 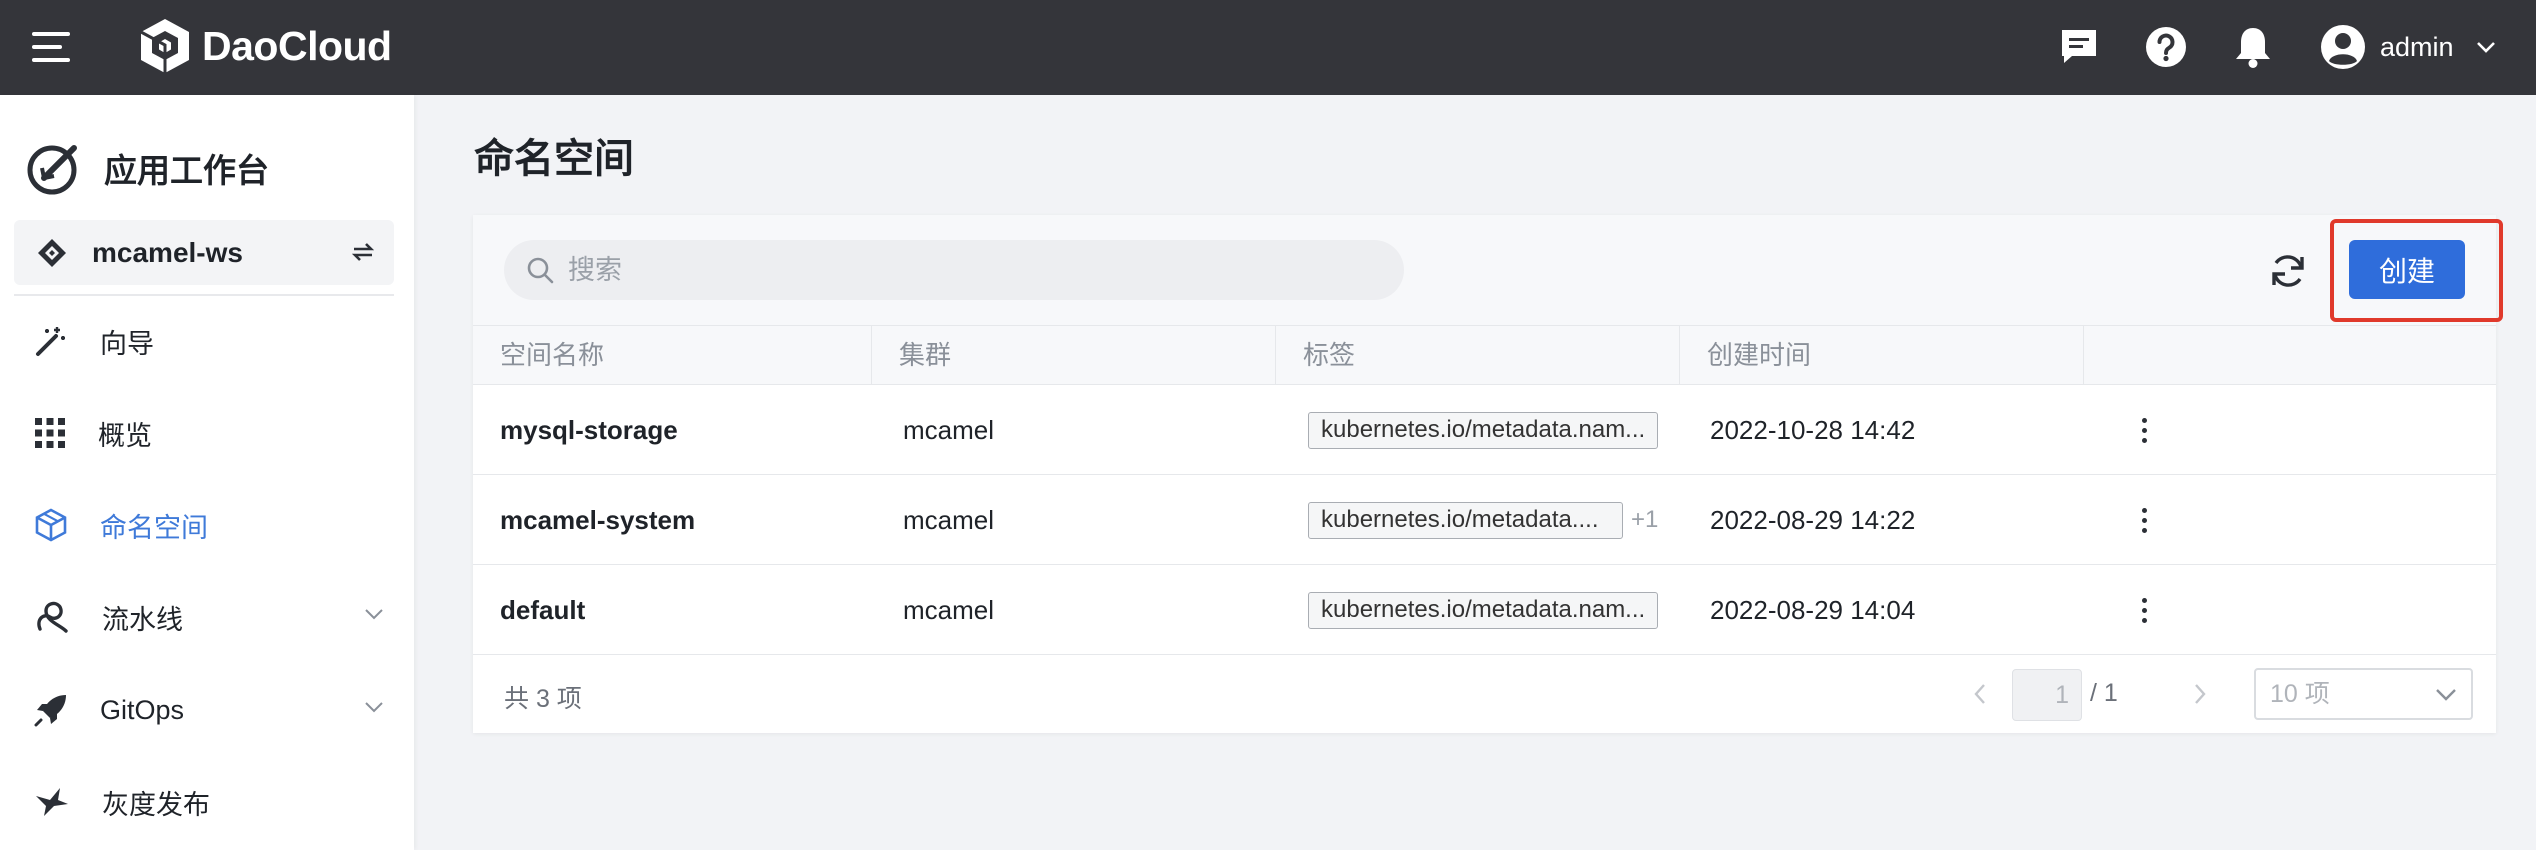 I want to click on sidebar-item-label: GitOps, so click(x=142, y=709).